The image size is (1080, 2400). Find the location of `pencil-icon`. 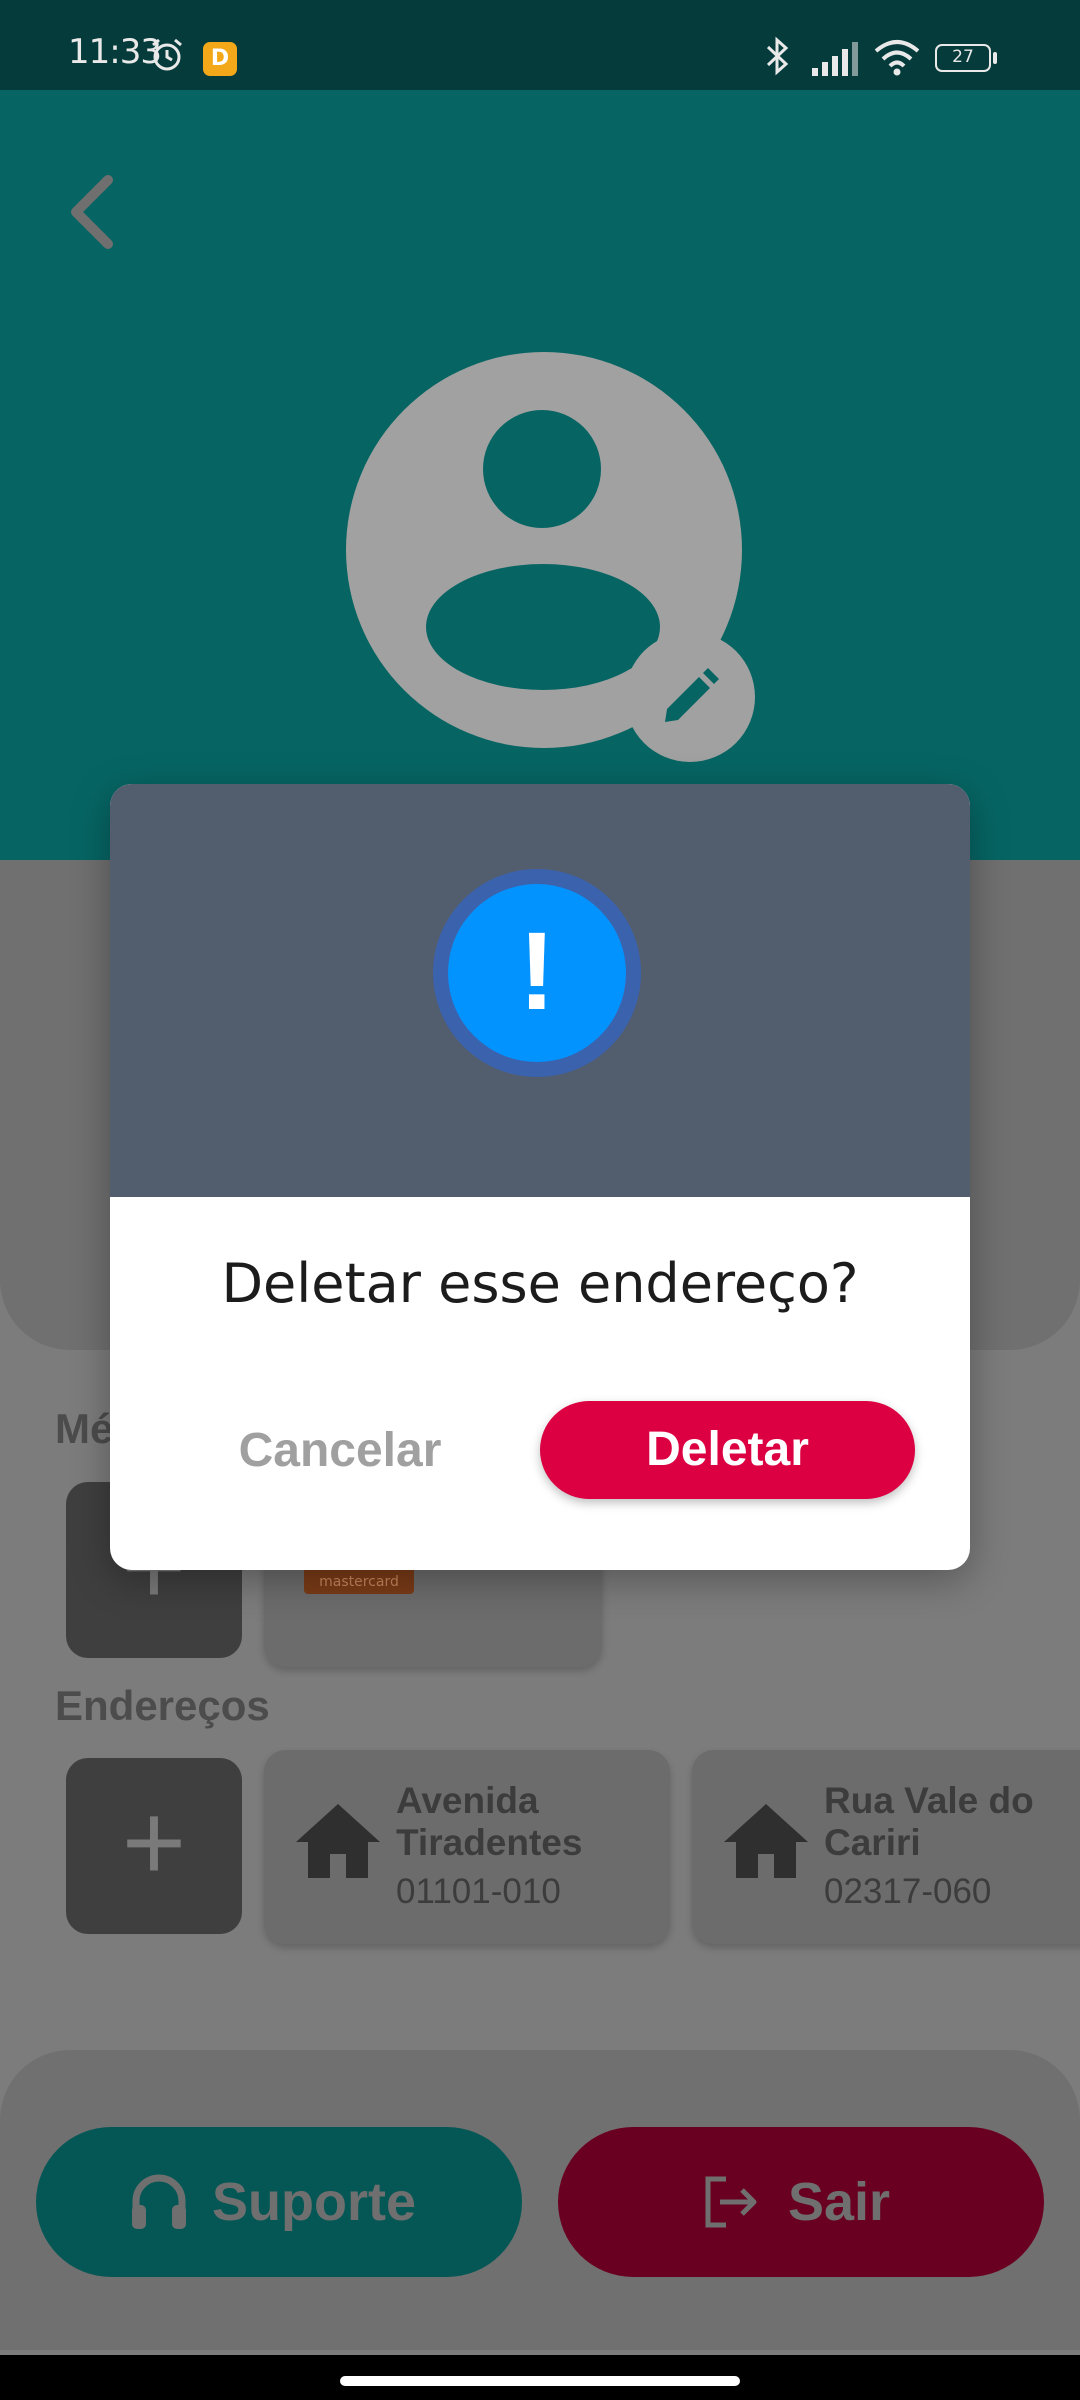

pencil-icon is located at coordinates (692, 695).